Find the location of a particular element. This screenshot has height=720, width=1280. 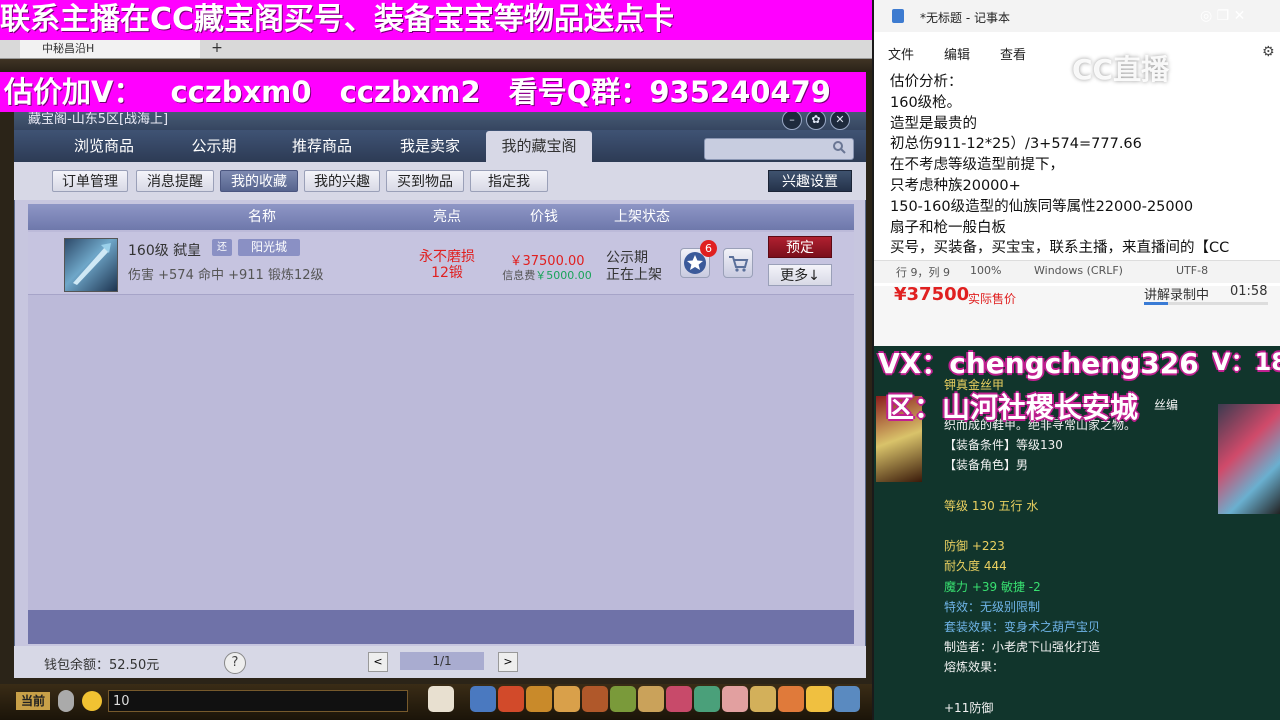

gear-icon: ⚙ is located at coordinates (1268, 52).